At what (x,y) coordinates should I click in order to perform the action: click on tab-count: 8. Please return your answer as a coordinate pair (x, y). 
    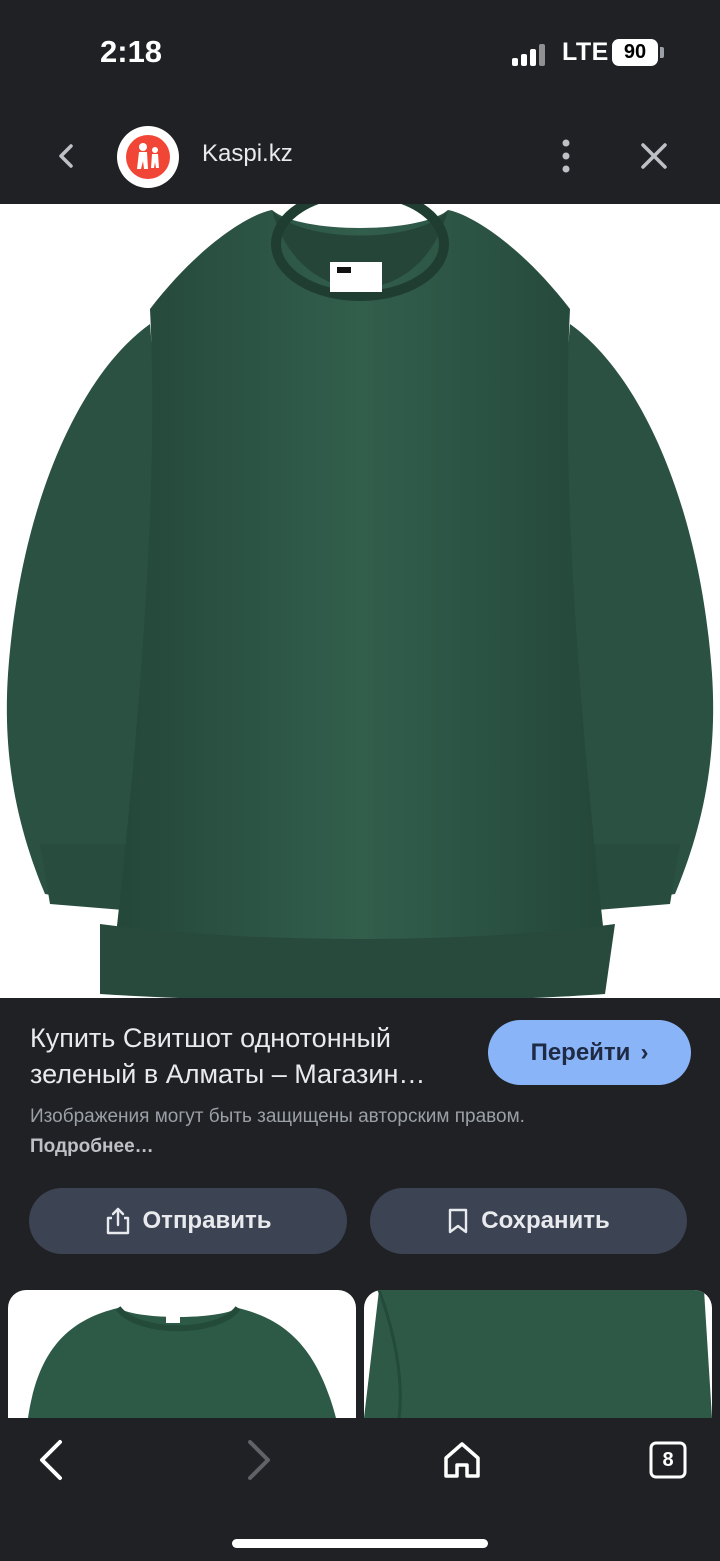
    Looking at the image, I should click on (668, 1460).